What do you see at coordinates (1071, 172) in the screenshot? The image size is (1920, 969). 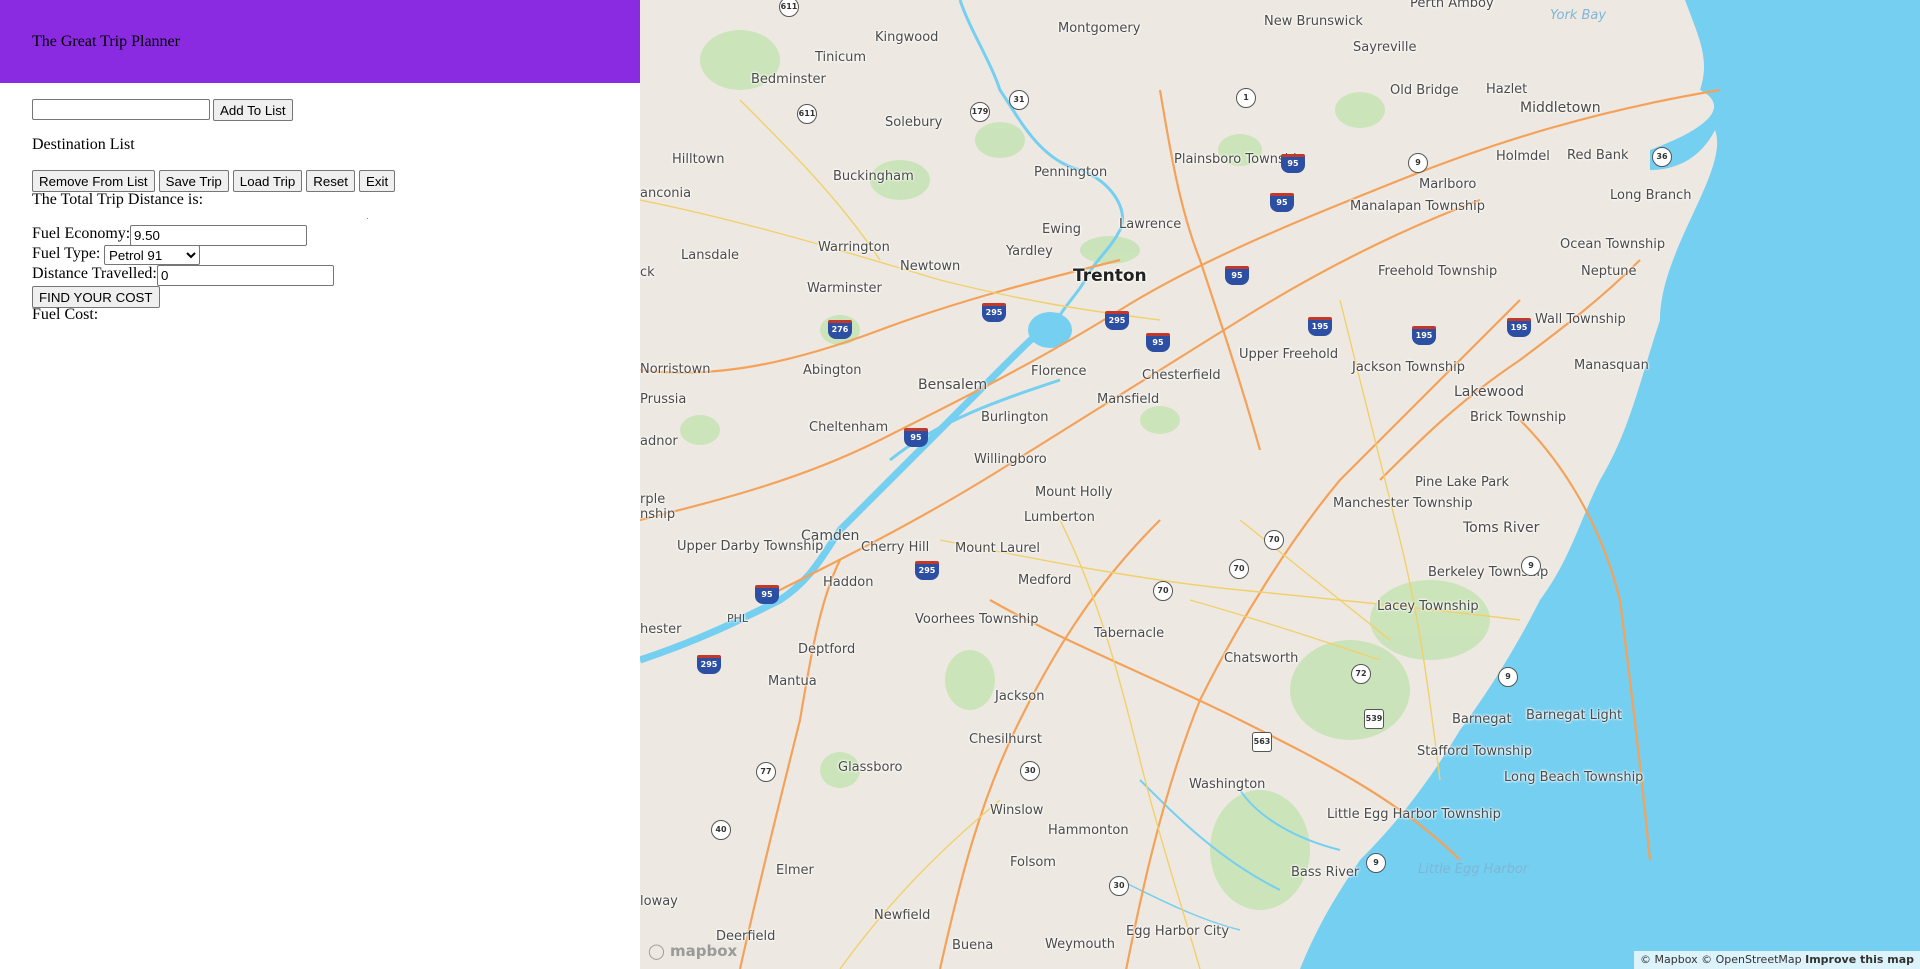 I see `place-label: Pennington` at bounding box center [1071, 172].